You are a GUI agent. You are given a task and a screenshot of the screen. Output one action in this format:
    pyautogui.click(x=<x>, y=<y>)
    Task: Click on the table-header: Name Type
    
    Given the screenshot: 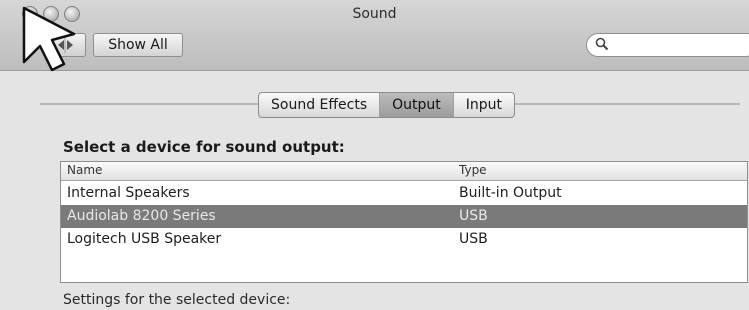 What is the action you would take?
    pyautogui.click(x=404, y=171)
    